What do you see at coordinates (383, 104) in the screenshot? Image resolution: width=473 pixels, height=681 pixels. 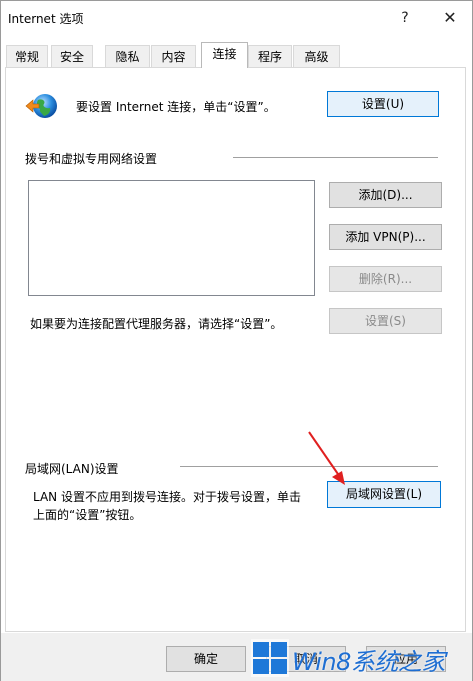 I see `setup-button: 设置(U)` at bounding box center [383, 104].